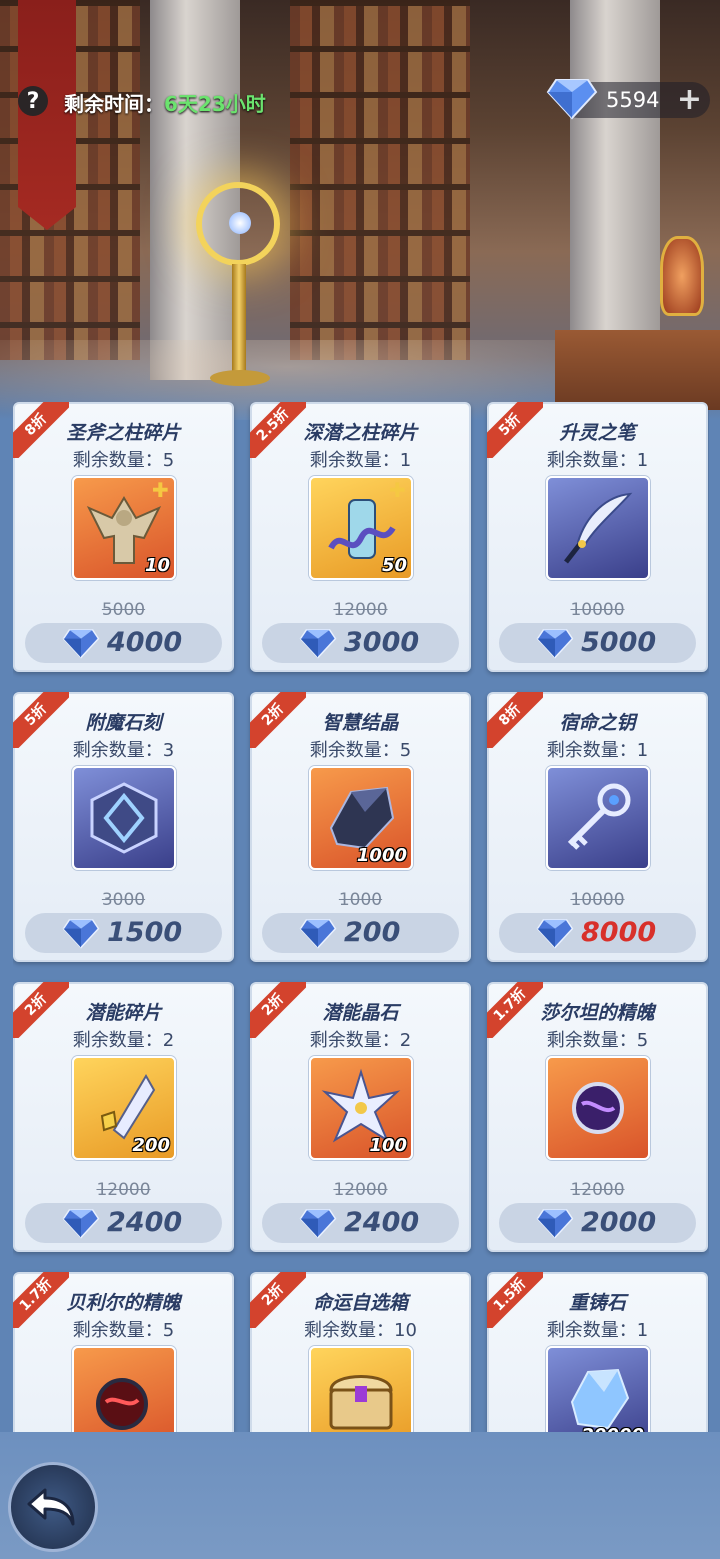 Image resolution: width=720 pixels, height=1559 pixels. What do you see at coordinates (628, 99) in the screenshot?
I see `currency-display: 5594 +` at bounding box center [628, 99].